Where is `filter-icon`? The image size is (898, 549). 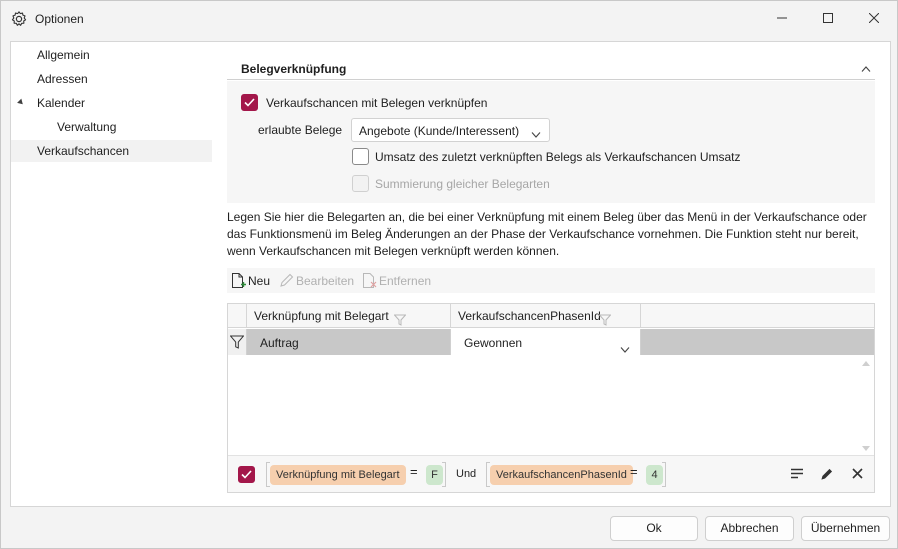
filter-icon is located at coordinates (237, 343).